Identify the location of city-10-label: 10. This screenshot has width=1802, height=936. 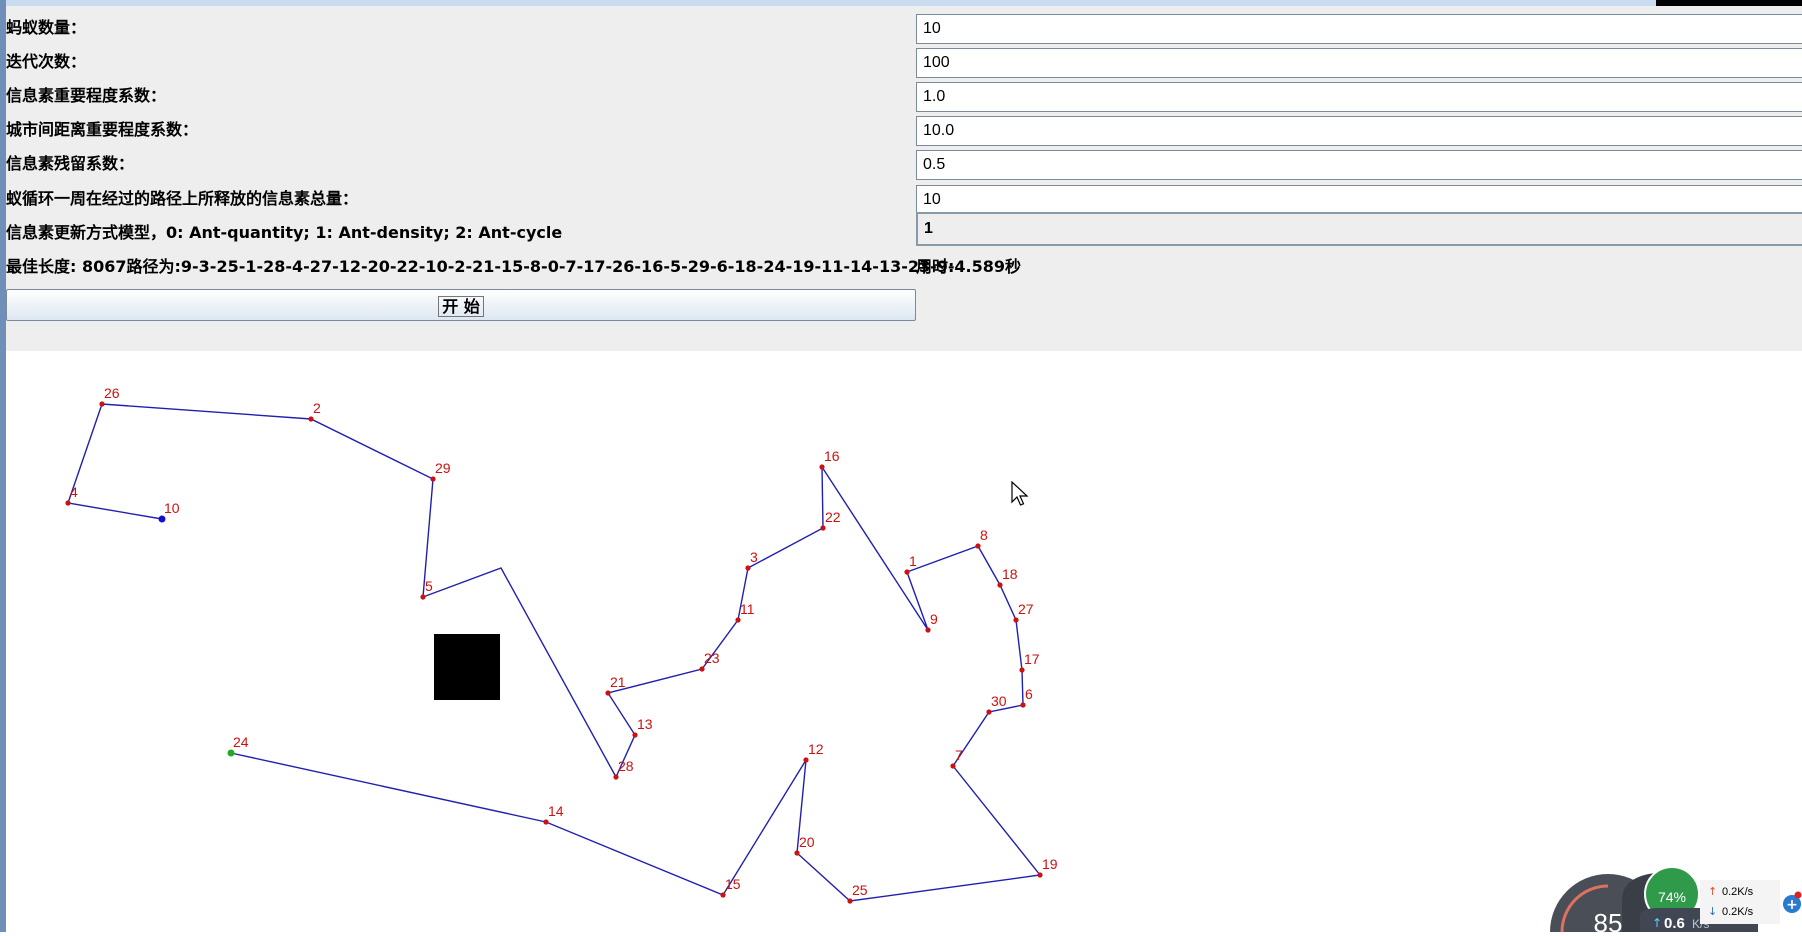
(172, 508).